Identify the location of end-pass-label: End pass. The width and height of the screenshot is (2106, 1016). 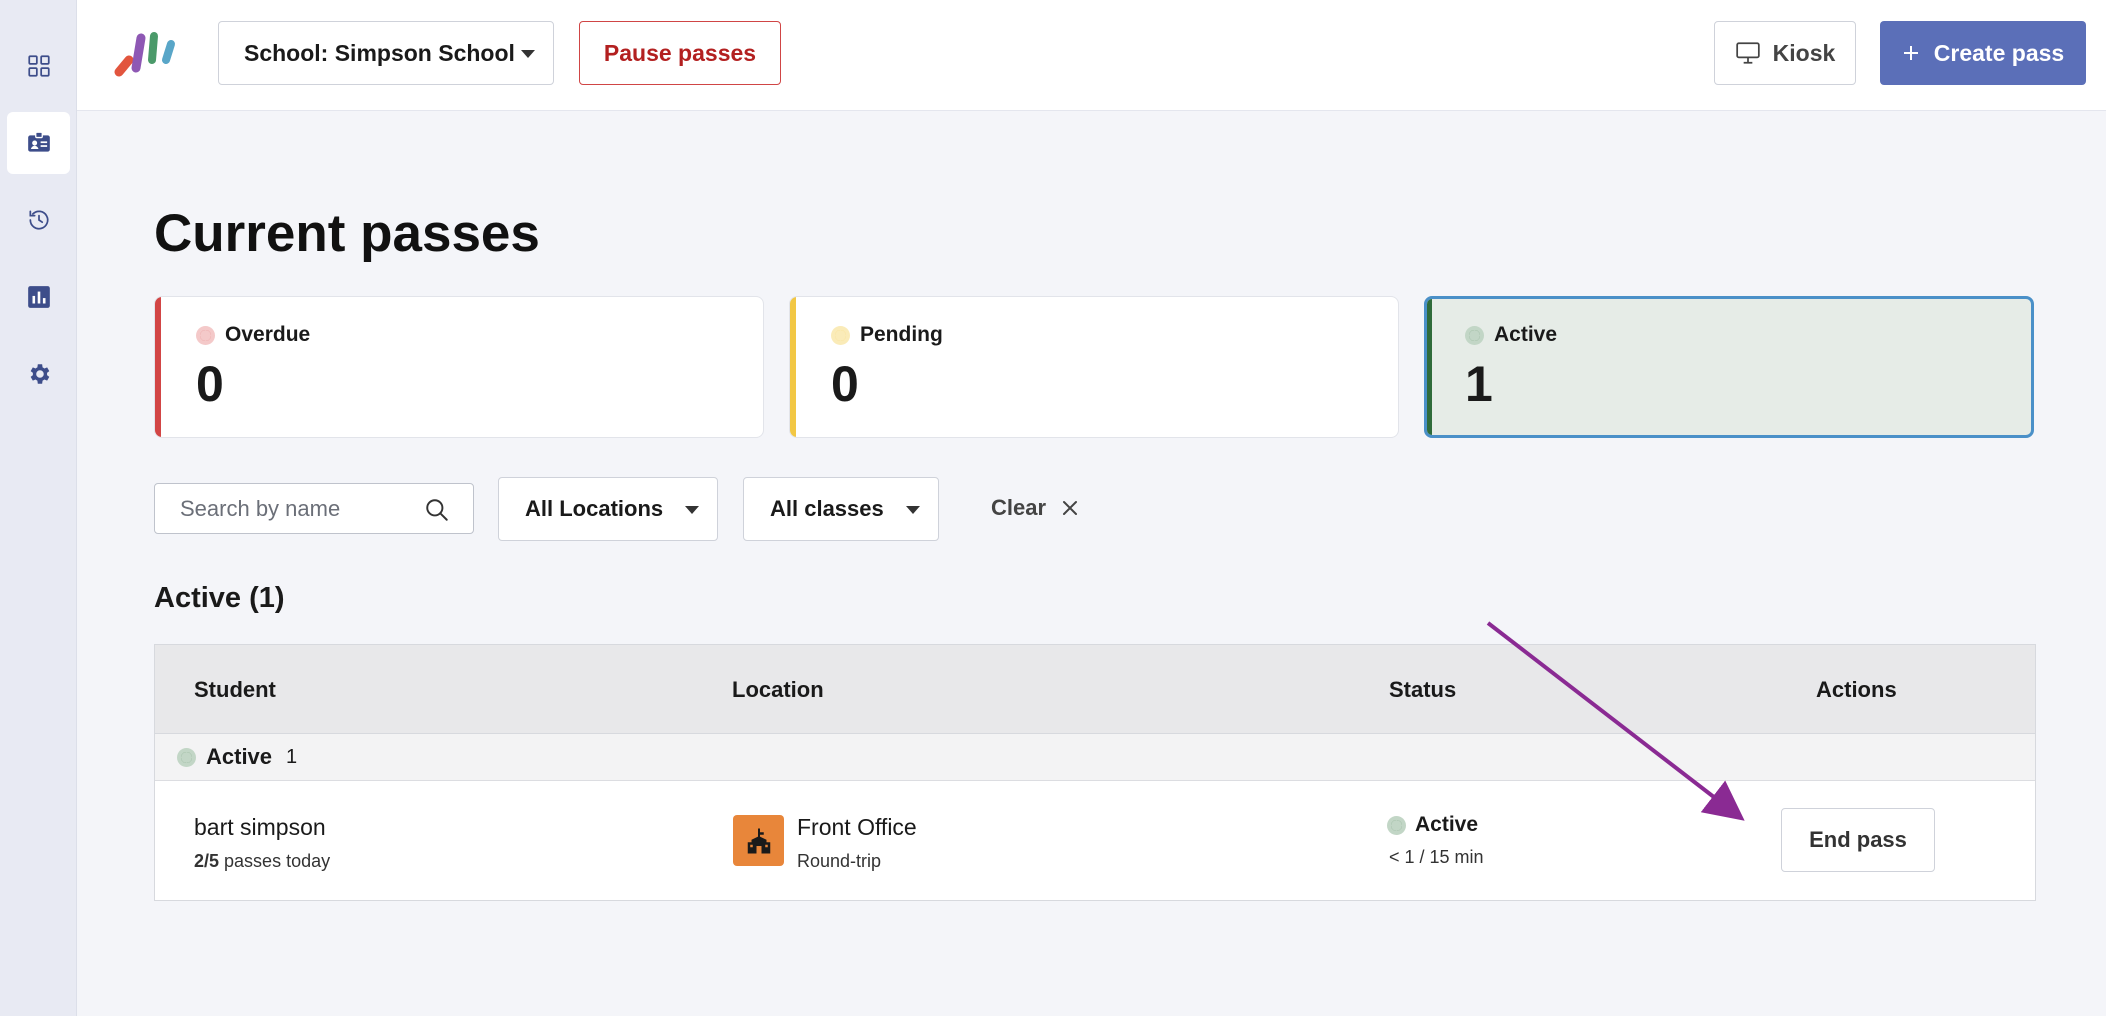
(1858, 839).